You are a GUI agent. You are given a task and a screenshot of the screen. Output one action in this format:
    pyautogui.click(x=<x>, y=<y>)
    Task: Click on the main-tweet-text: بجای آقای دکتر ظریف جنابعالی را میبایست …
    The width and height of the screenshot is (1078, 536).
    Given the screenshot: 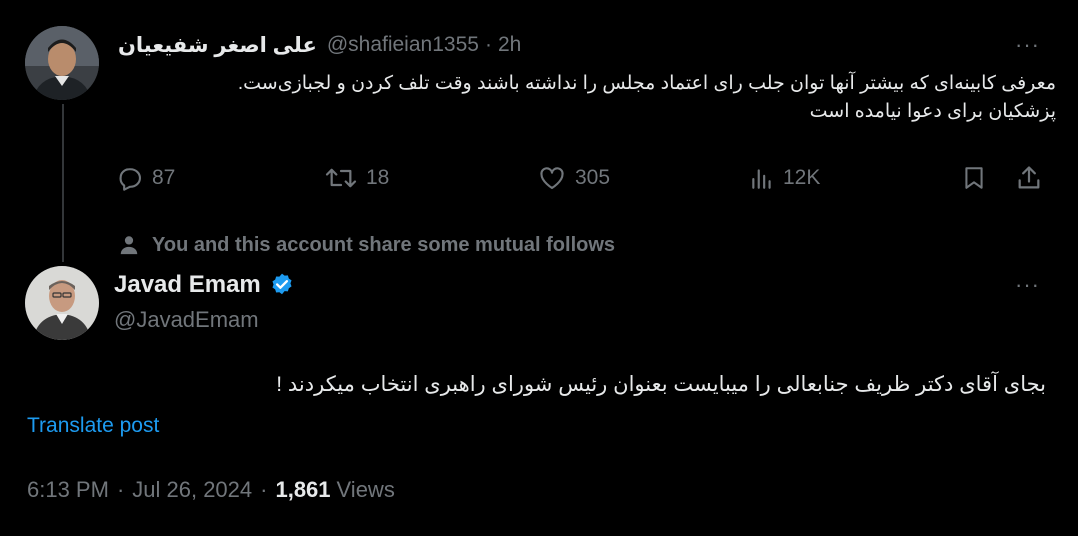 What is the action you would take?
    pyautogui.click(x=661, y=384)
    